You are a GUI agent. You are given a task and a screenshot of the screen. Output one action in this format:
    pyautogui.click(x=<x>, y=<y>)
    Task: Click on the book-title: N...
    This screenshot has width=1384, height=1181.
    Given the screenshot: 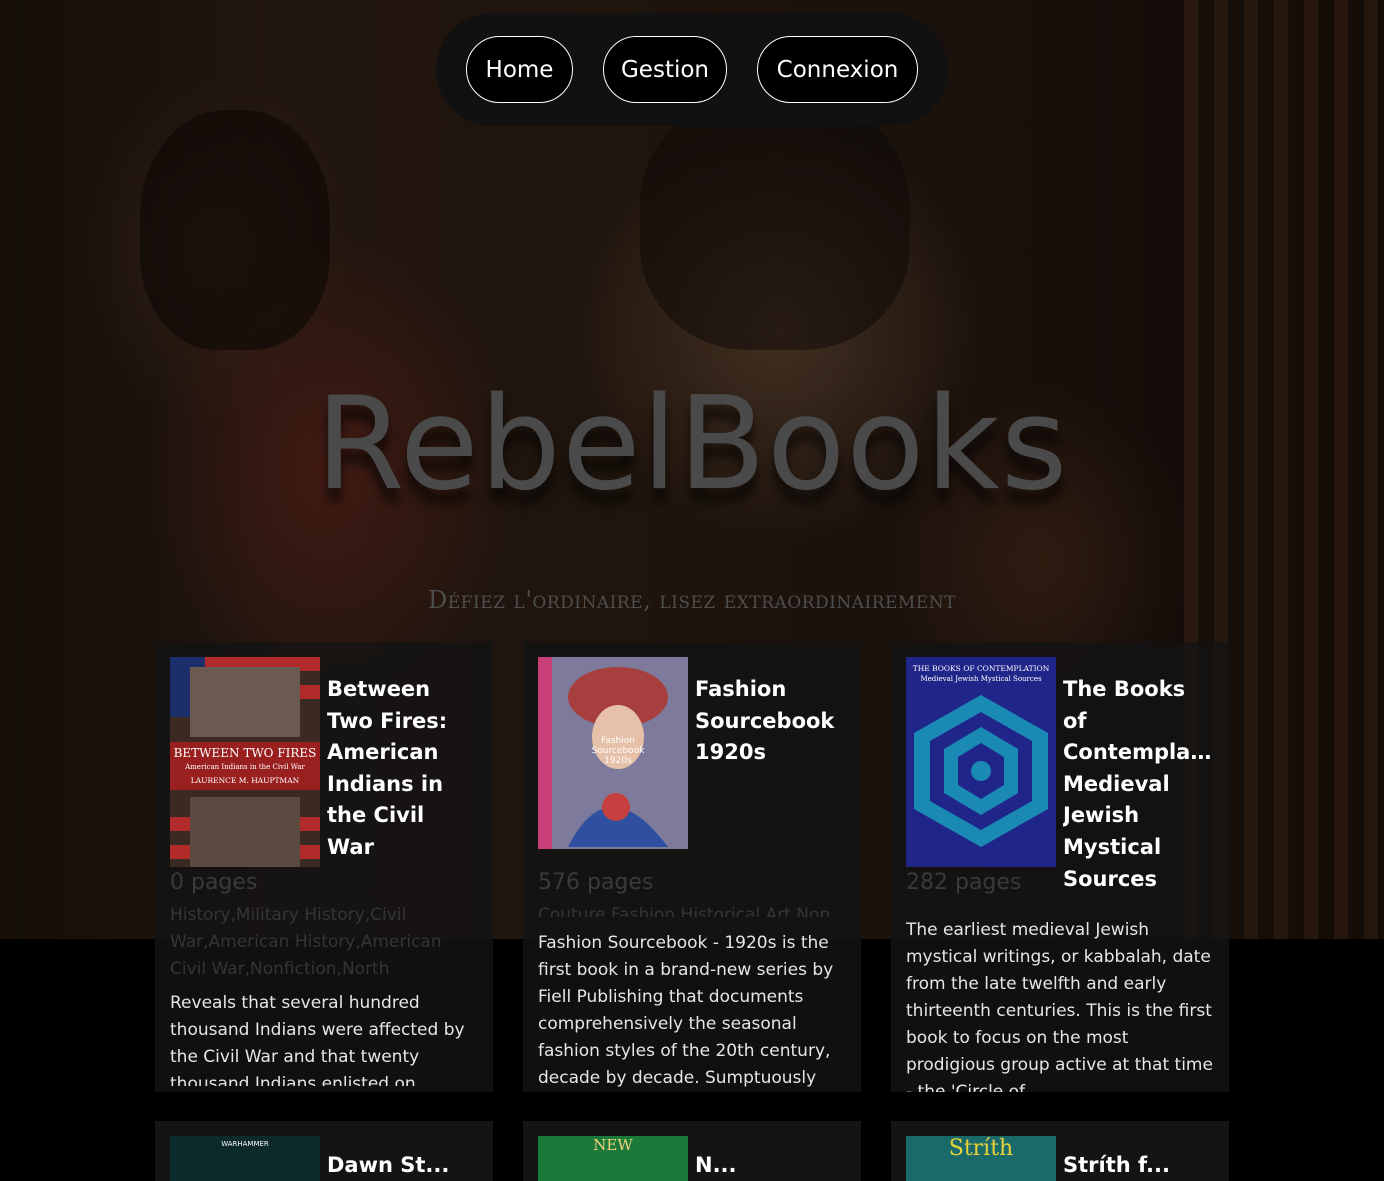 What is the action you would take?
    pyautogui.click(x=716, y=1165)
    